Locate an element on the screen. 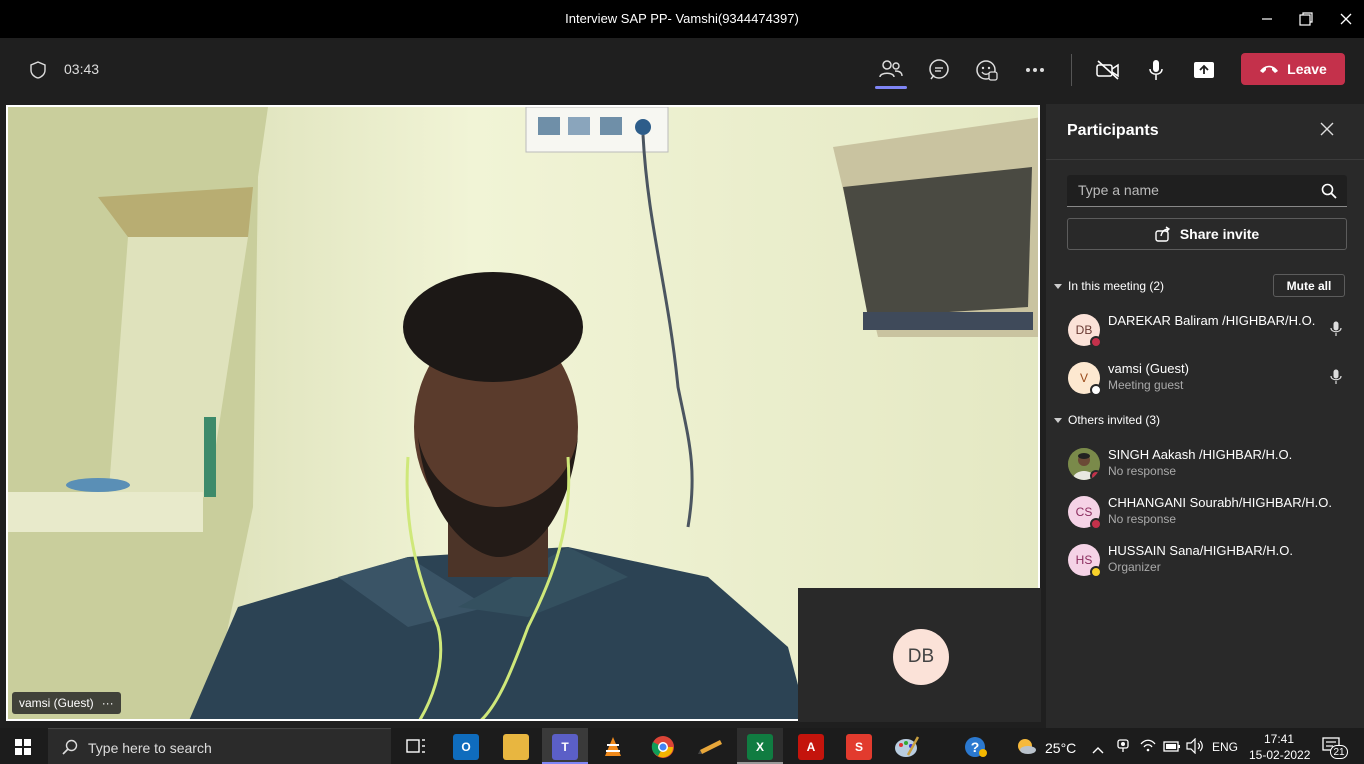 The image size is (1364, 764). notification-count-badge: 21 is located at coordinates (1339, 752).